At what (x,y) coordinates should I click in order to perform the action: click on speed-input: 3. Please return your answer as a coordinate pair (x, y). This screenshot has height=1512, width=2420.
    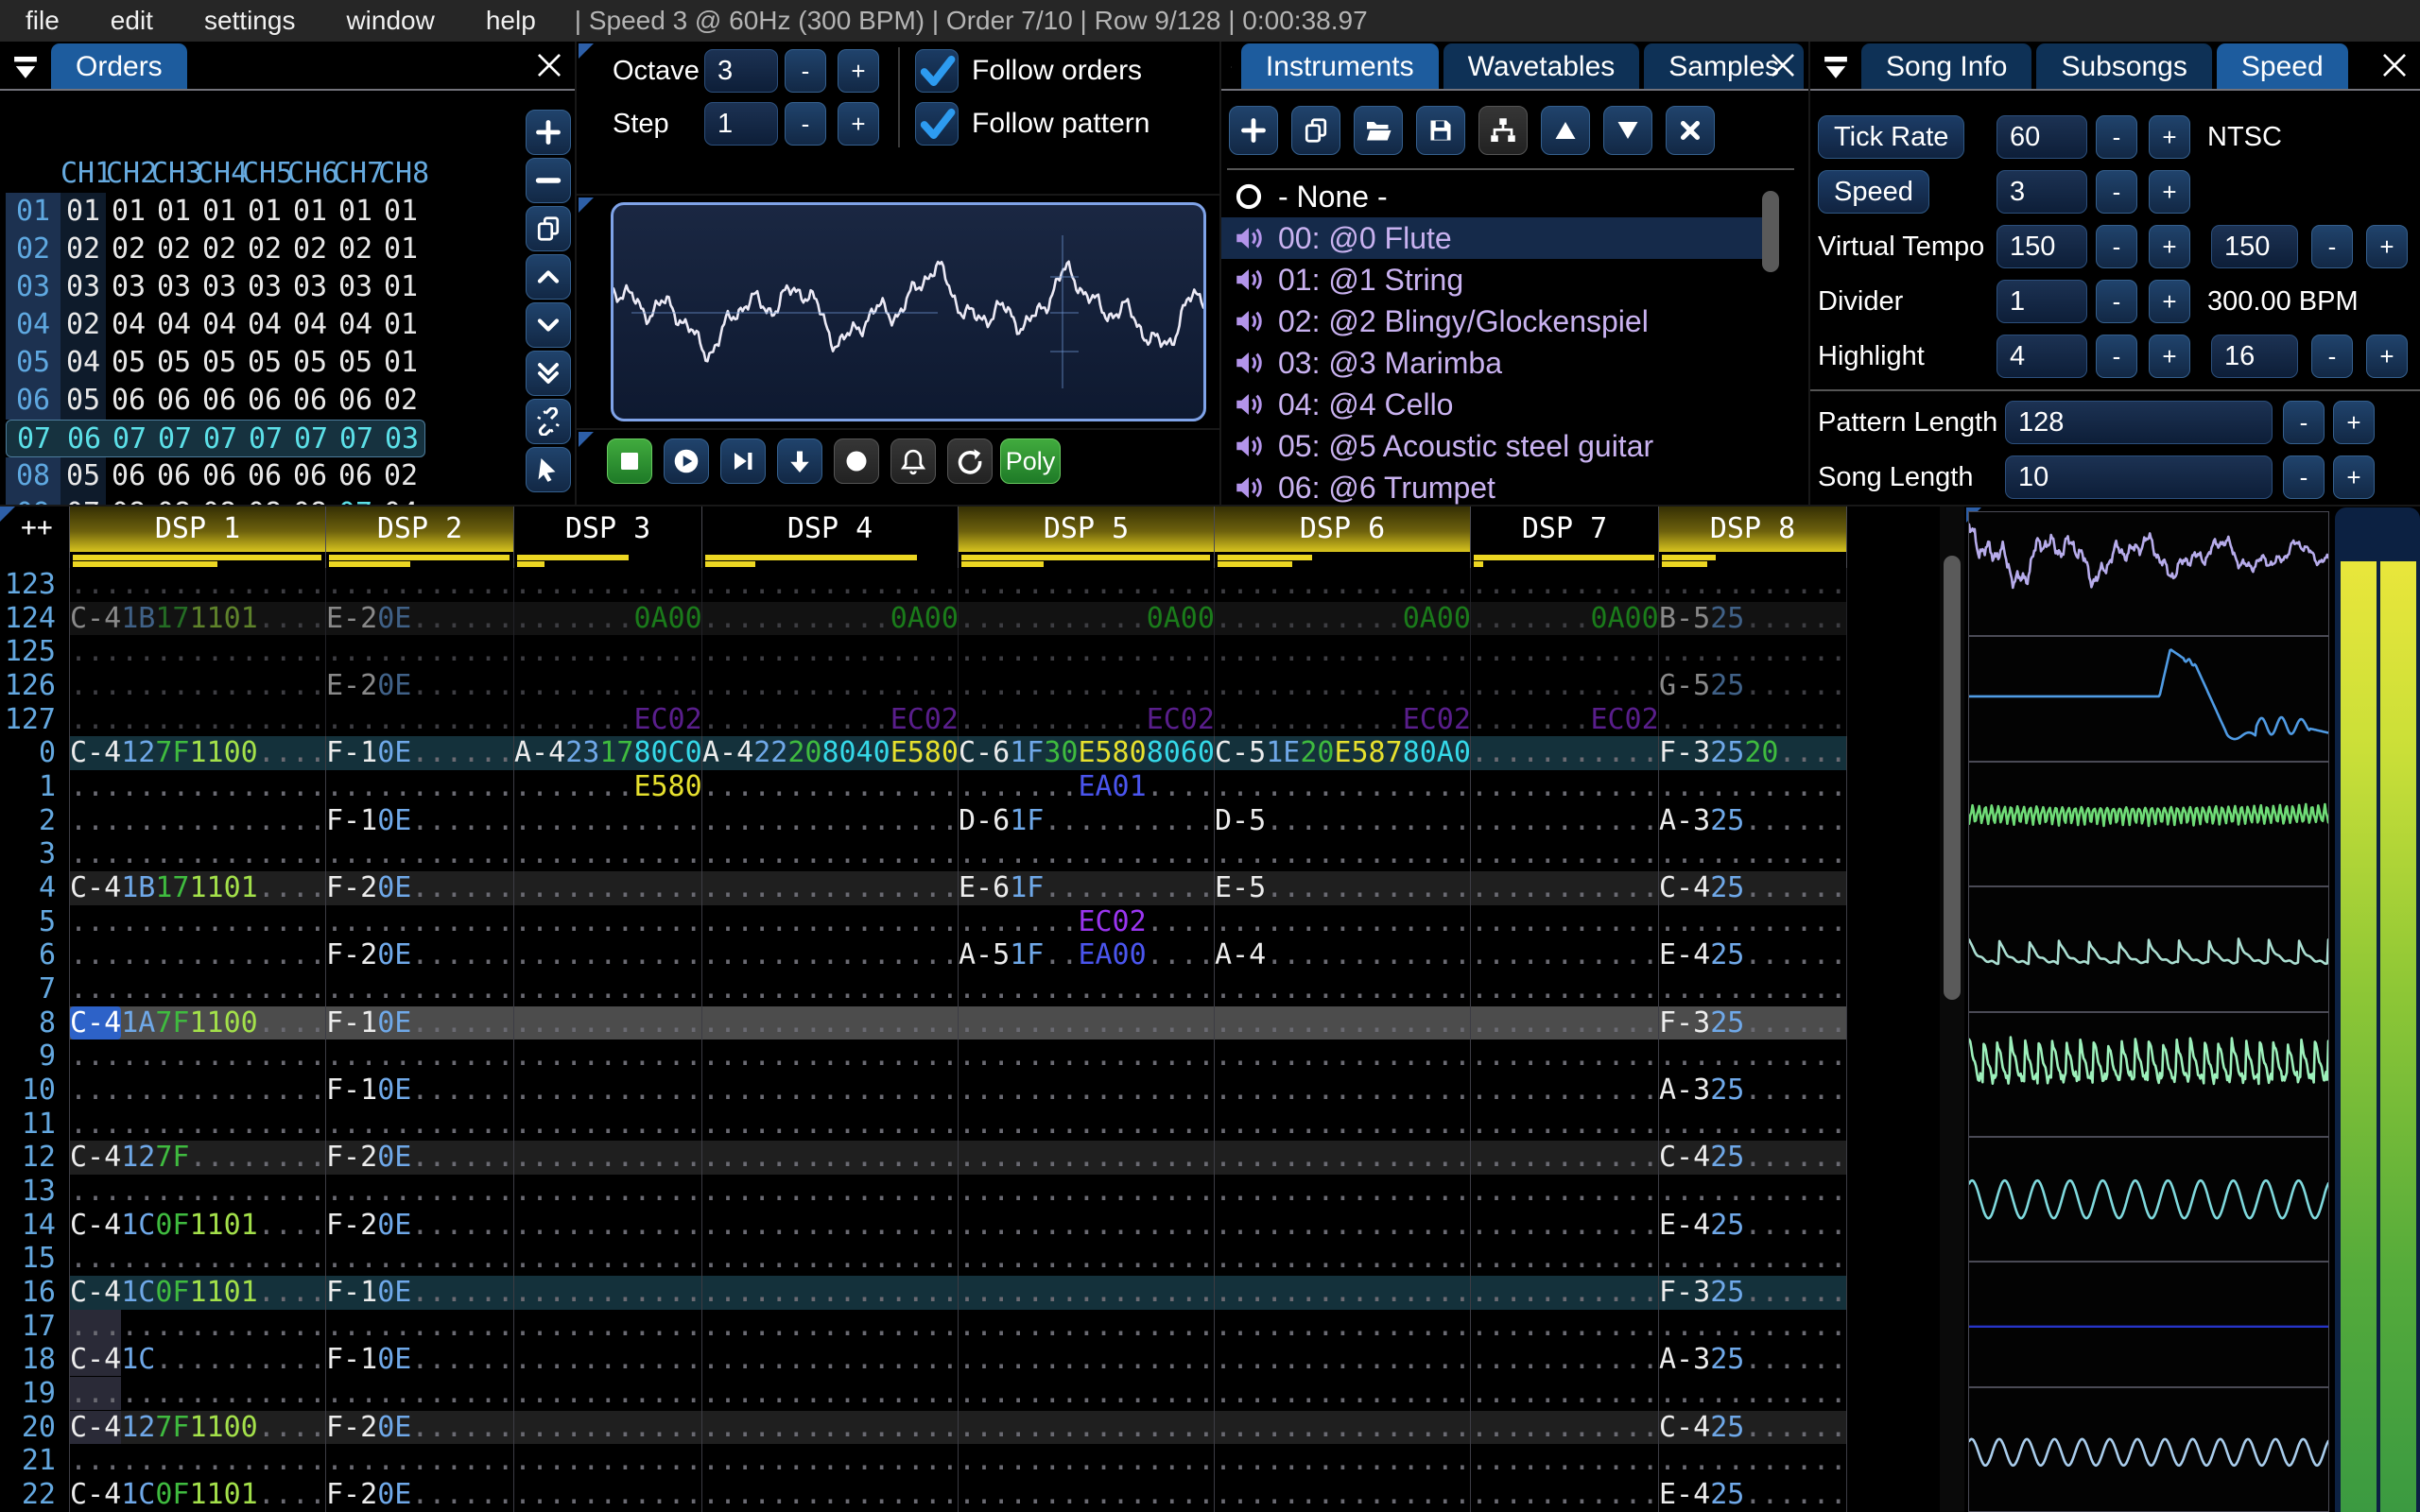
    Looking at the image, I should click on (2042, 192).